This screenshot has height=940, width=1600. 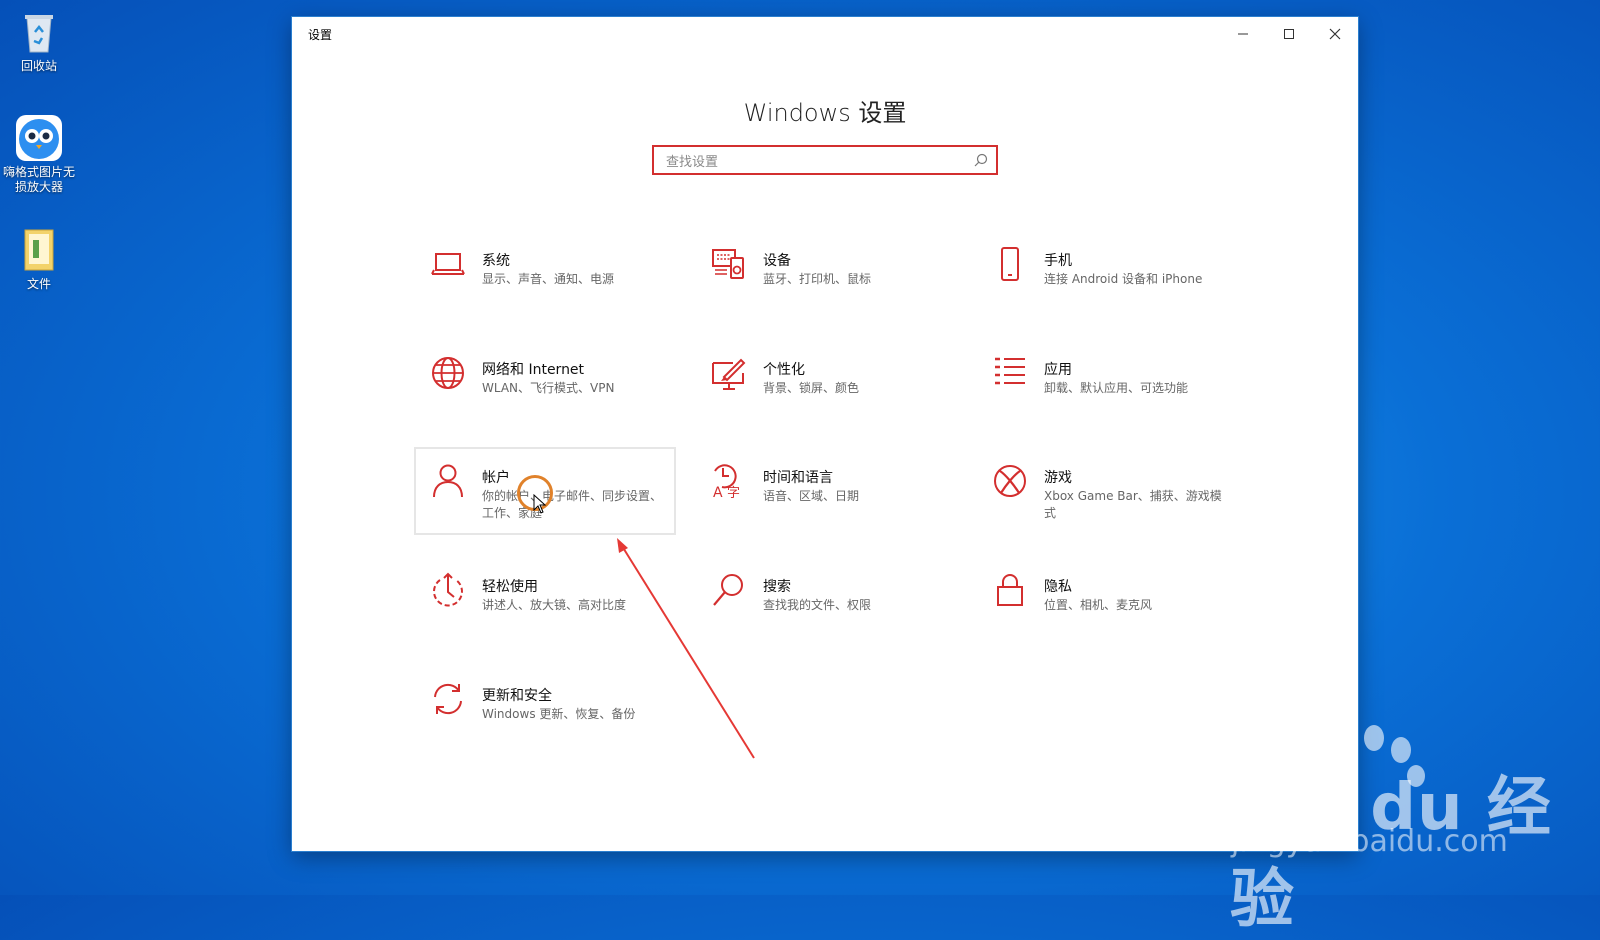 I want to click on mouse-cursor-icon, so click(x=540, y=504).